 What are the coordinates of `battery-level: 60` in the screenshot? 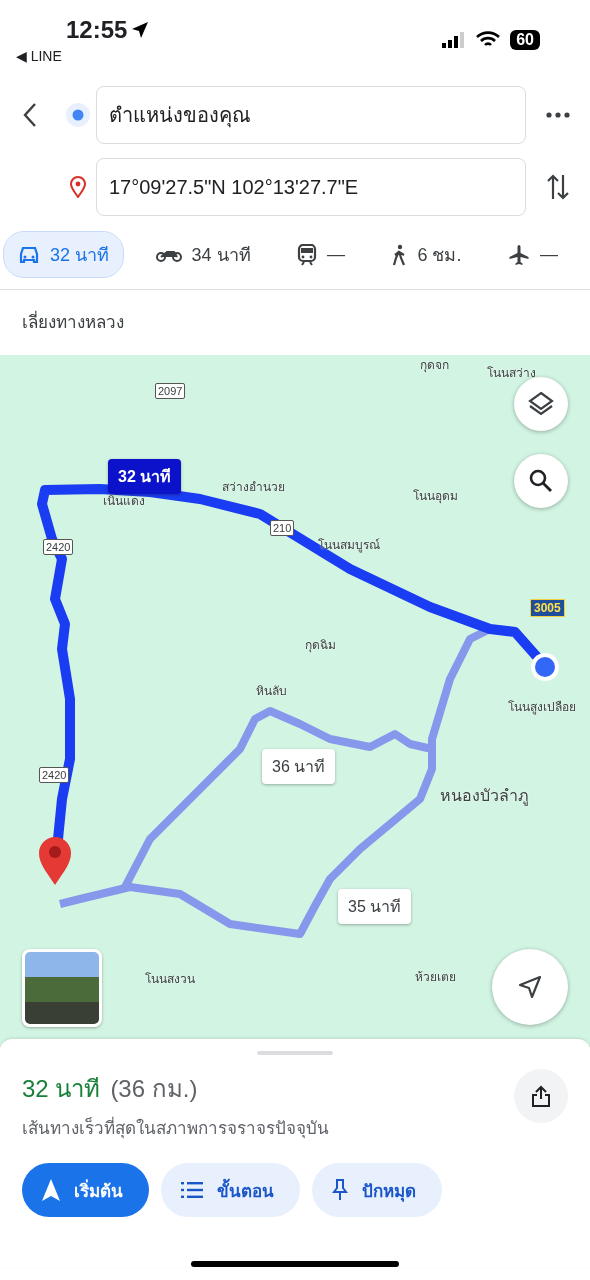 It's located at (525, 40).